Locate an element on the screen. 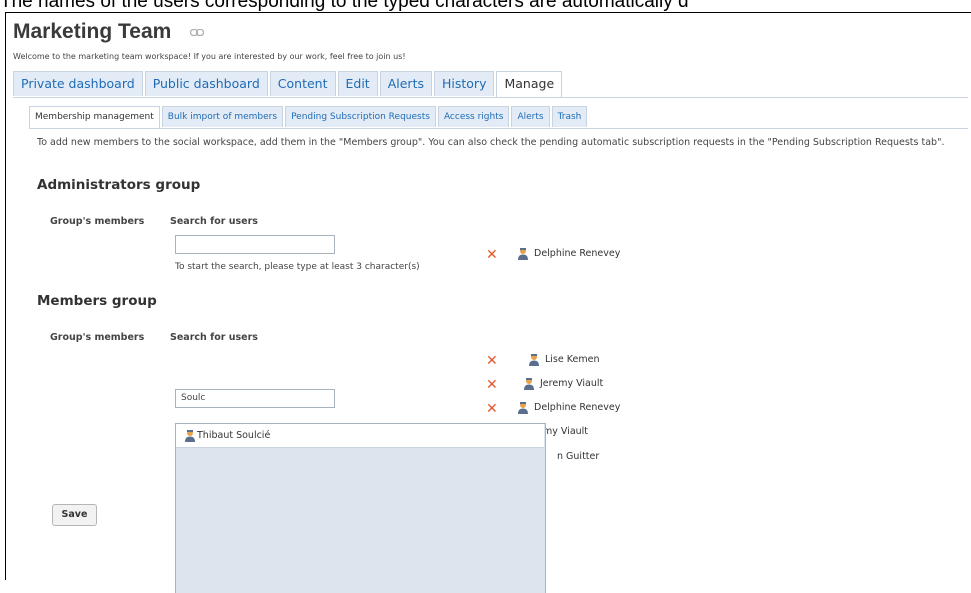  members-group-title: Members group is located at coordinates (97, 301).